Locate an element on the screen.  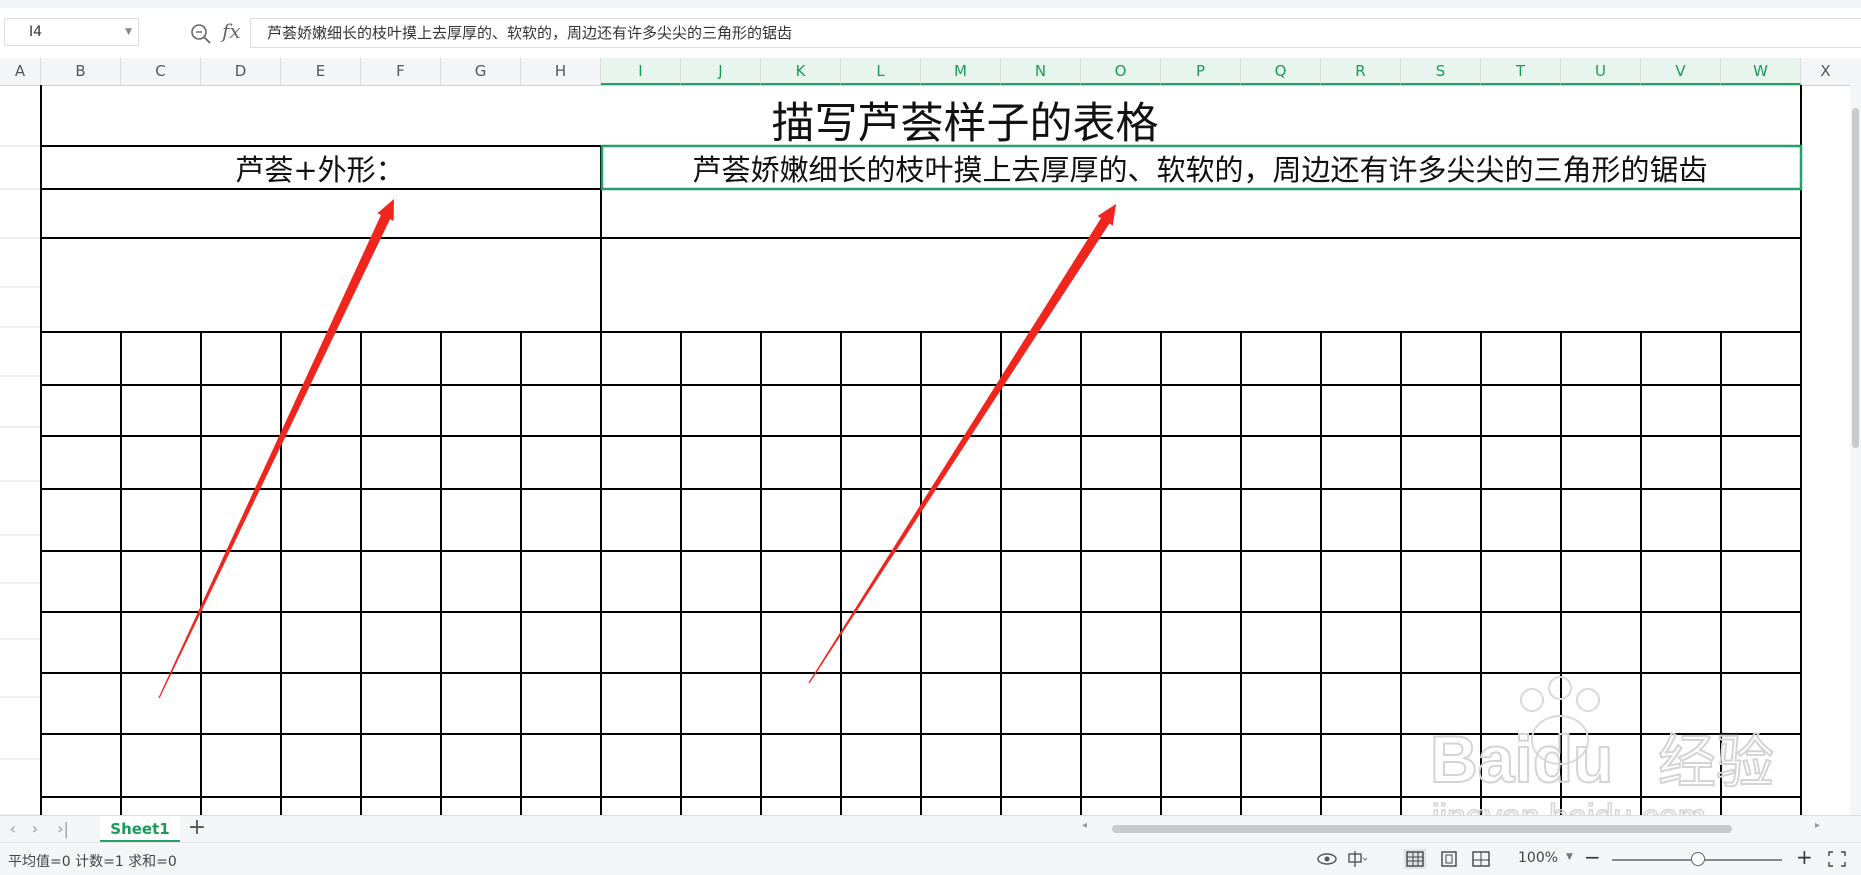
column-header-c: C is located at coordinates (161, 71).